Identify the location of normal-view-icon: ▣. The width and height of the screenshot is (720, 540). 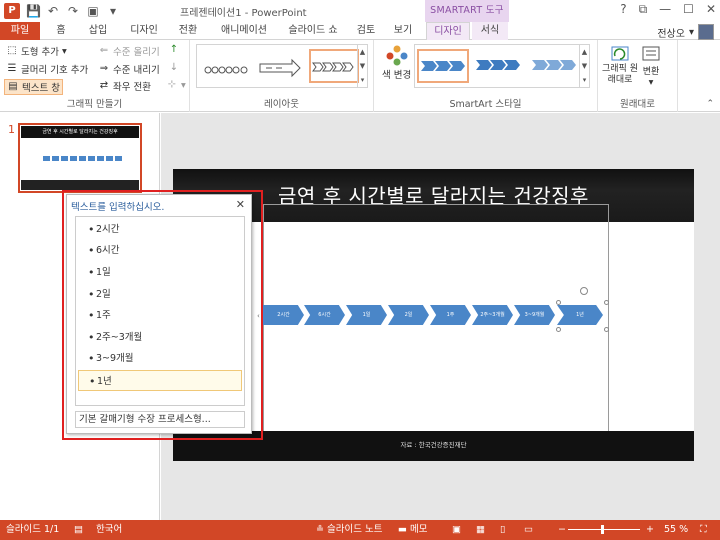
(456, 530).